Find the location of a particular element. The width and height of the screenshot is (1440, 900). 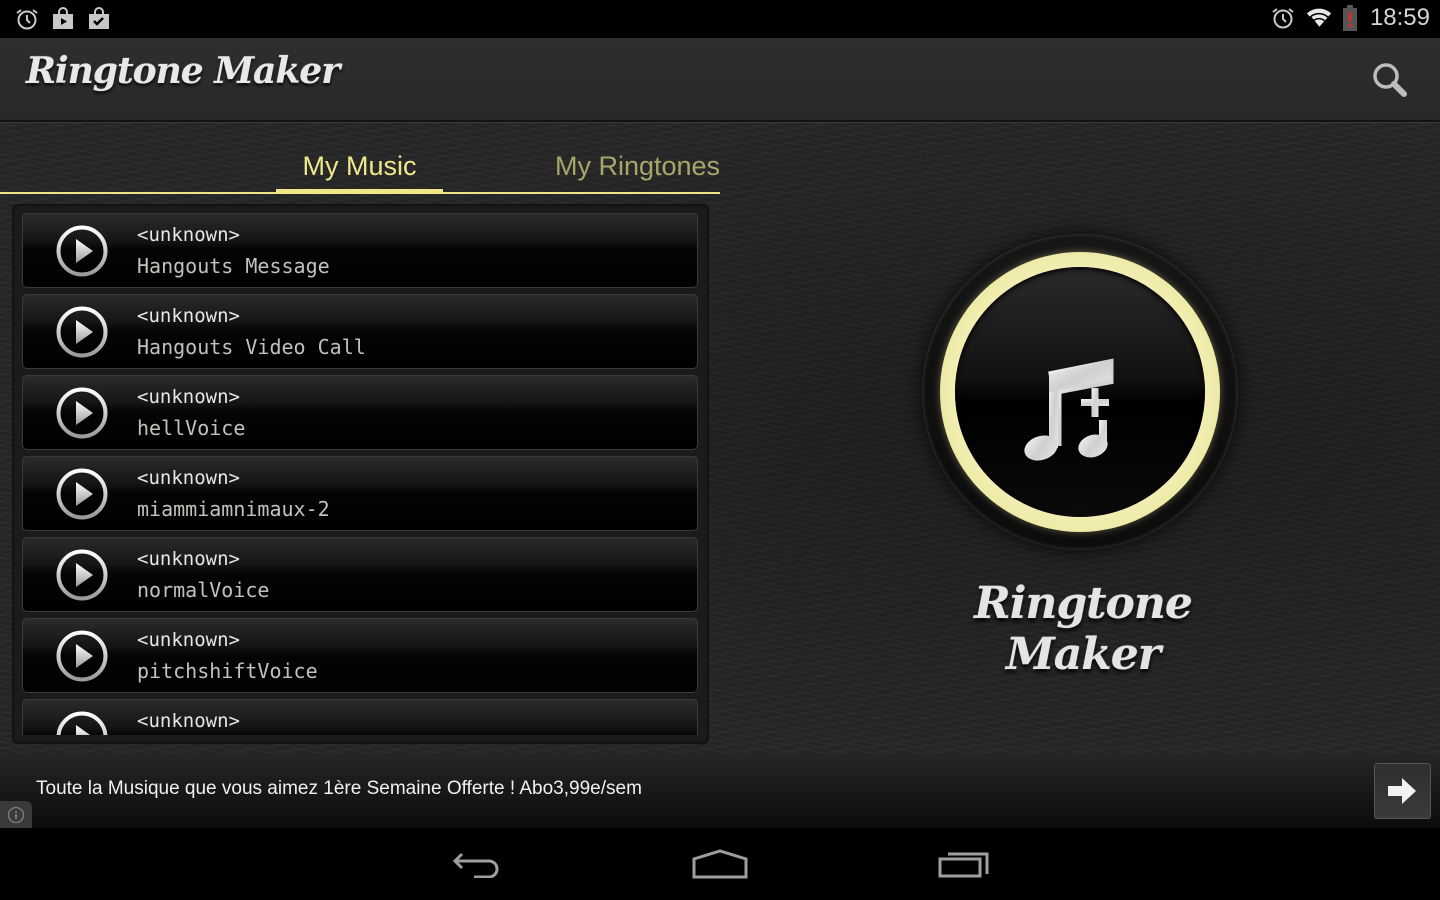

search-icon is located at coordinates (1390, 80).